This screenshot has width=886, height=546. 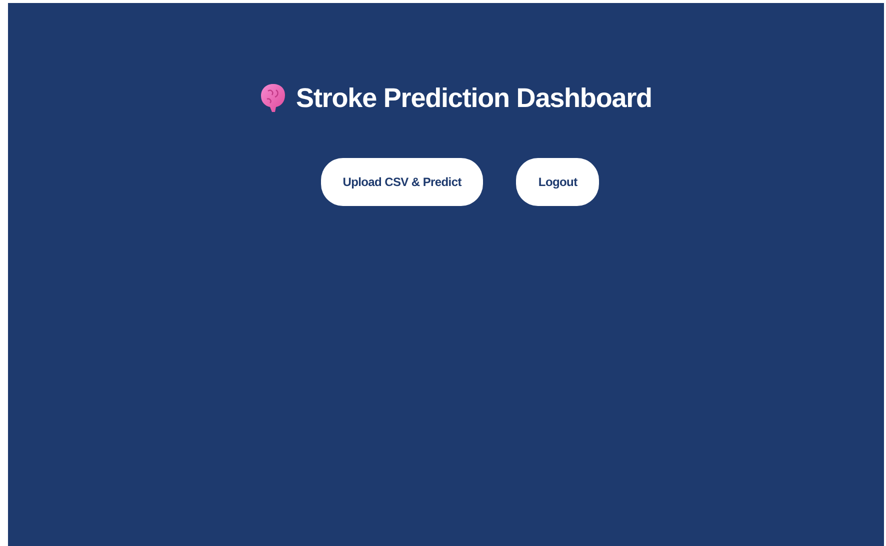 What do you see at coordinates (558, 182) in the screenshot?
I see `action-button: Logout` at bounding box center [558, 182].